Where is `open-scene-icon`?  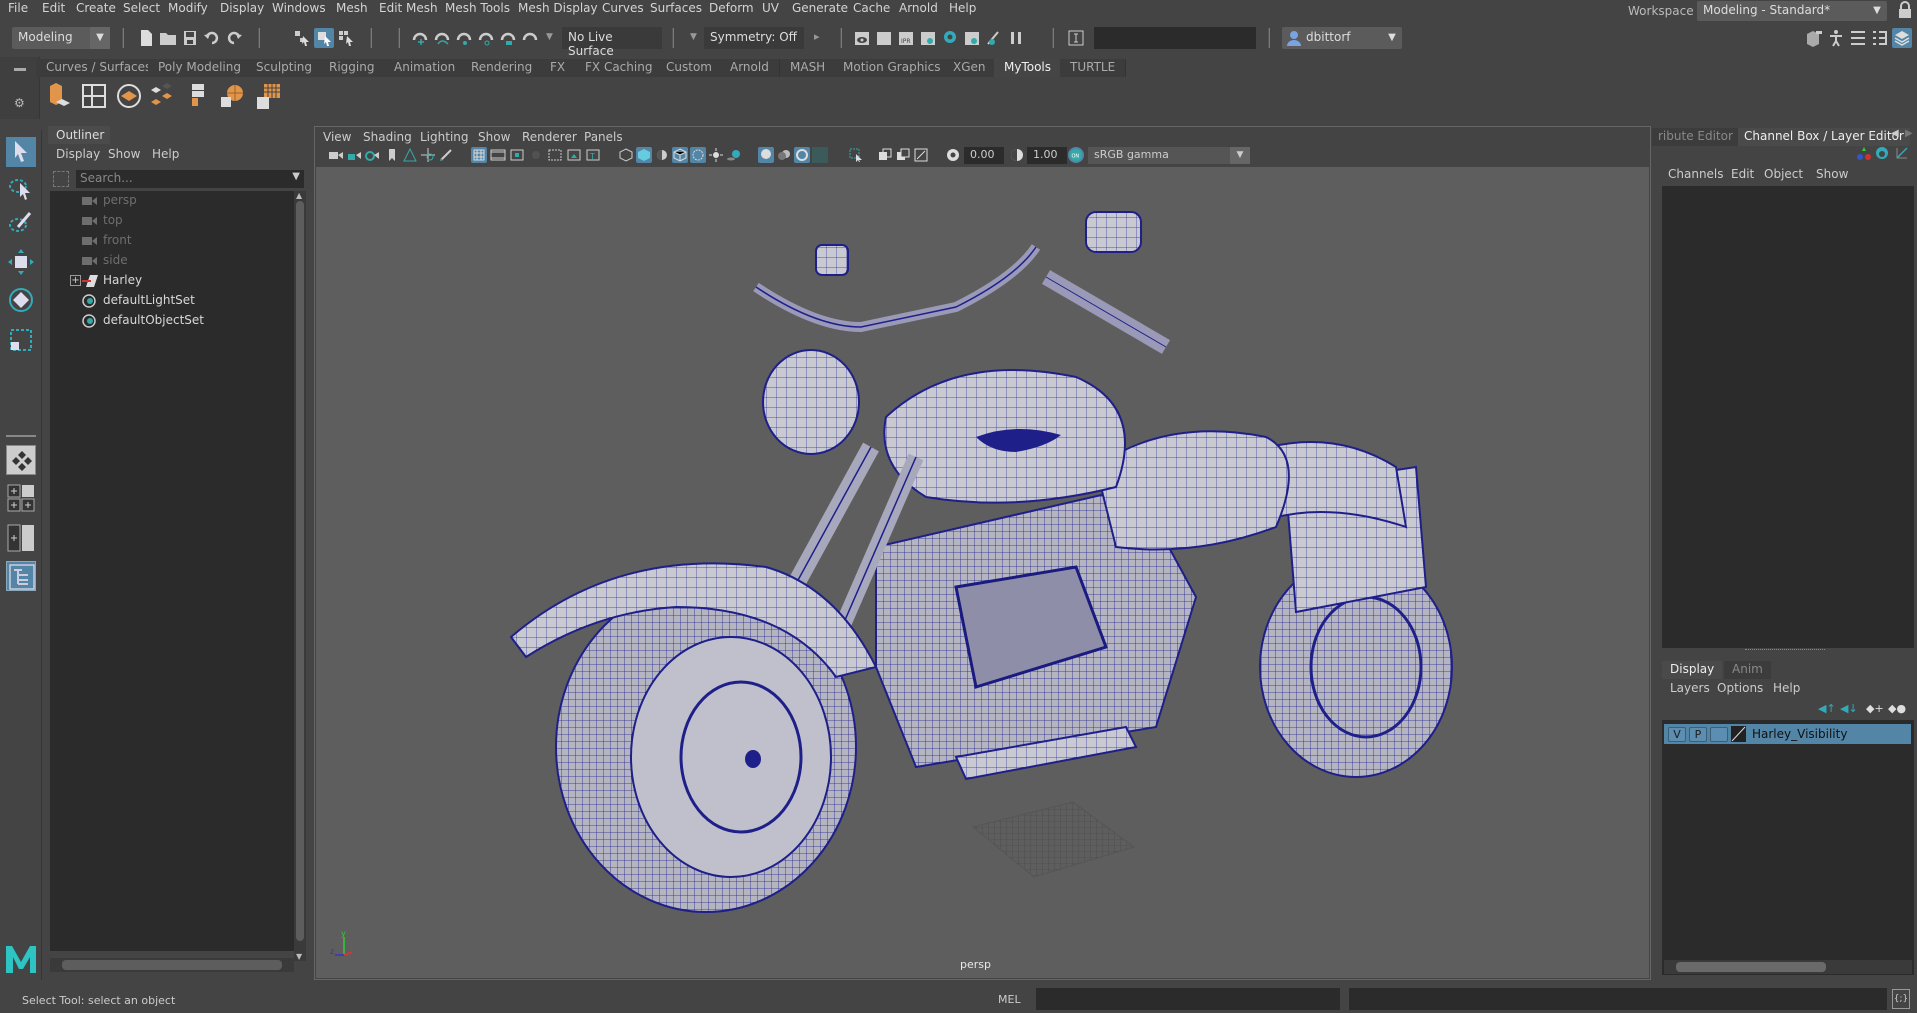 open-scene-icon is located at coordinates (168, 38).